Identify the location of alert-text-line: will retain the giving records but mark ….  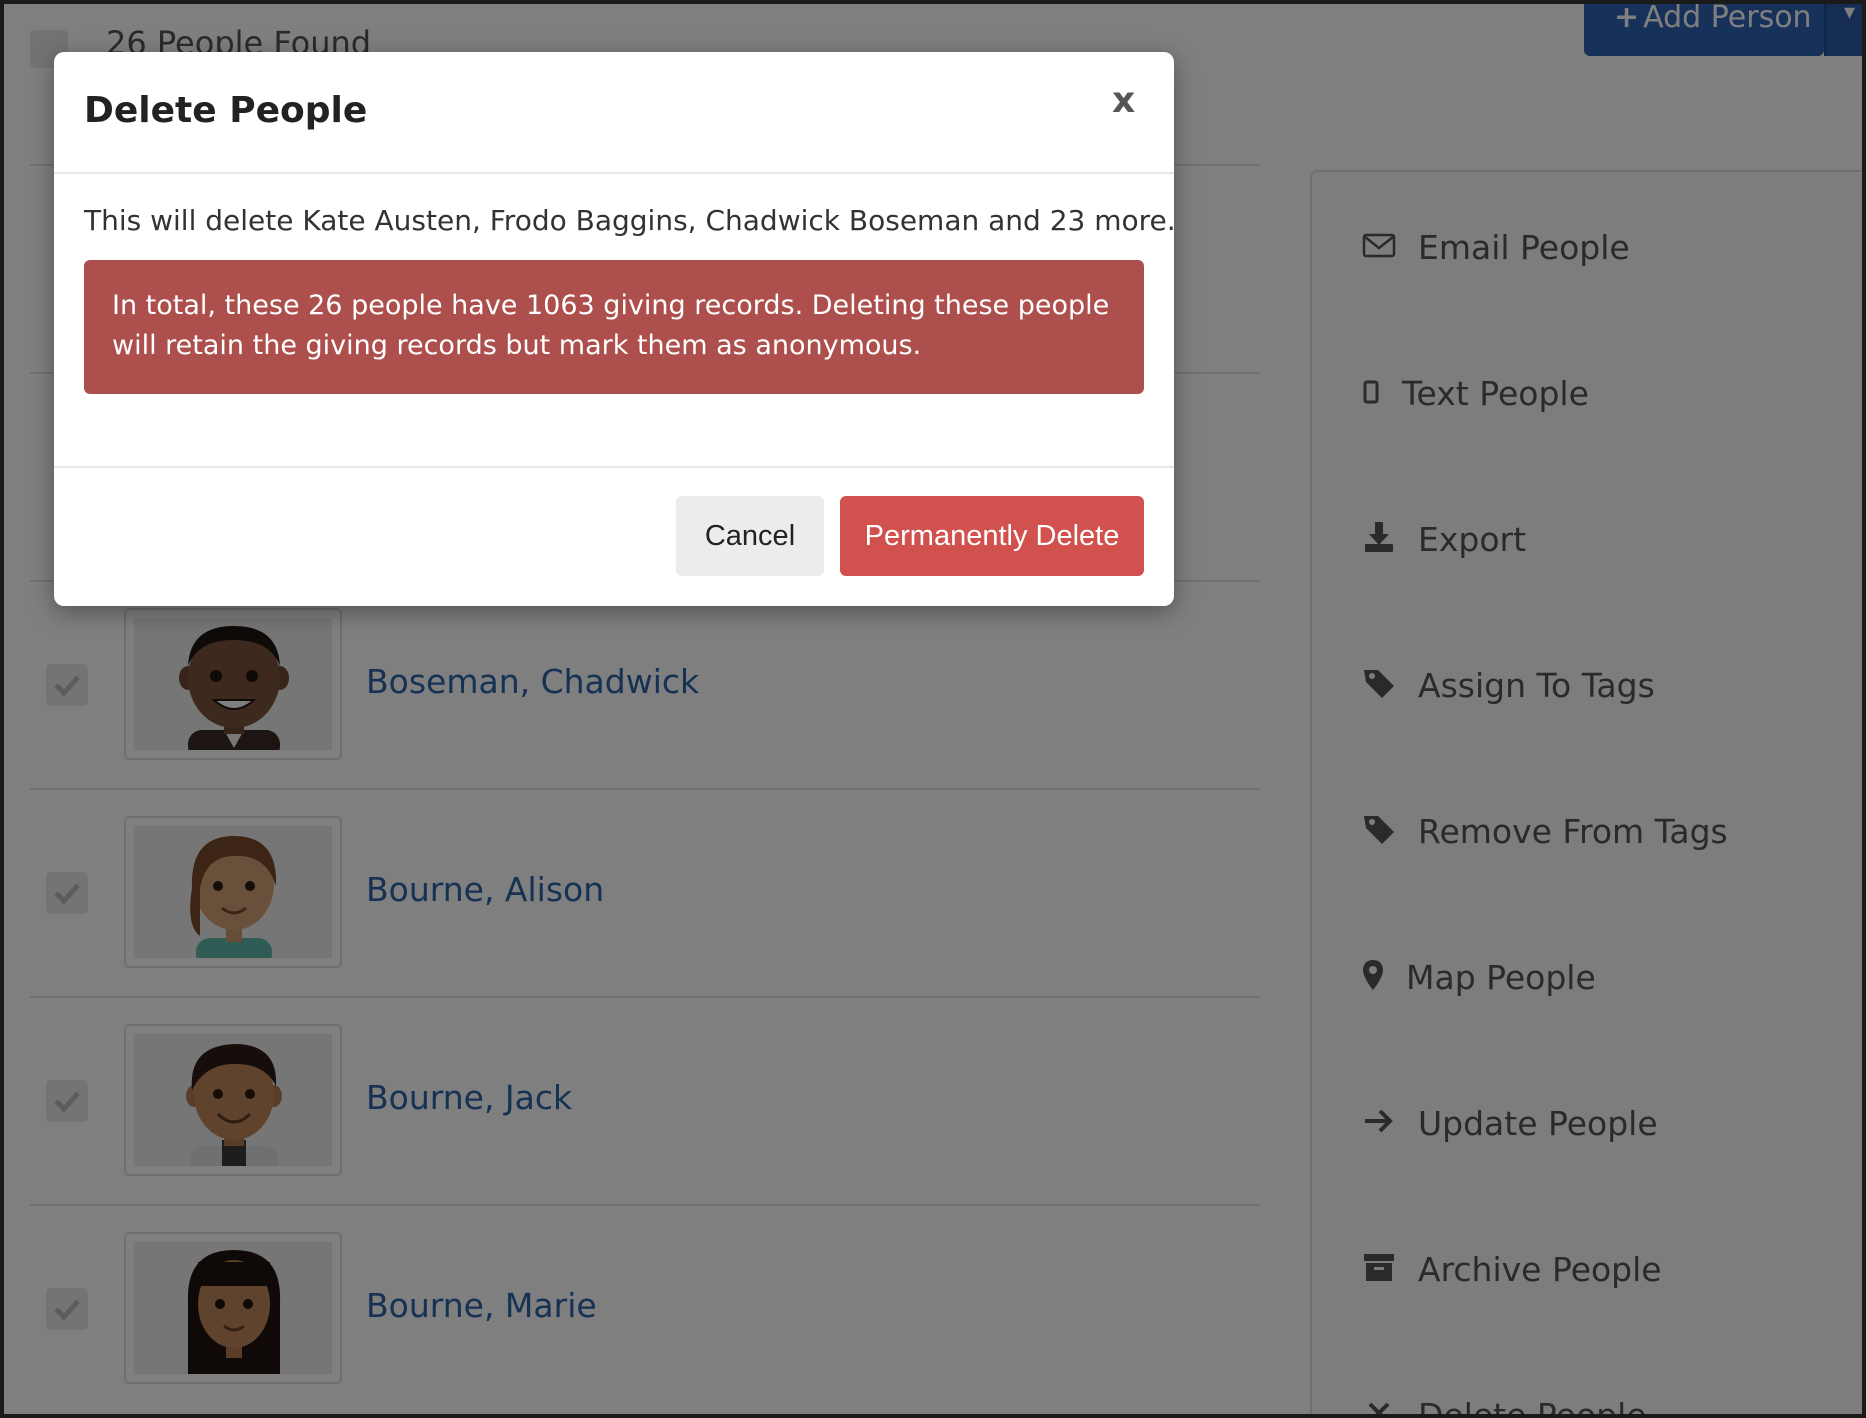
(517, 345).